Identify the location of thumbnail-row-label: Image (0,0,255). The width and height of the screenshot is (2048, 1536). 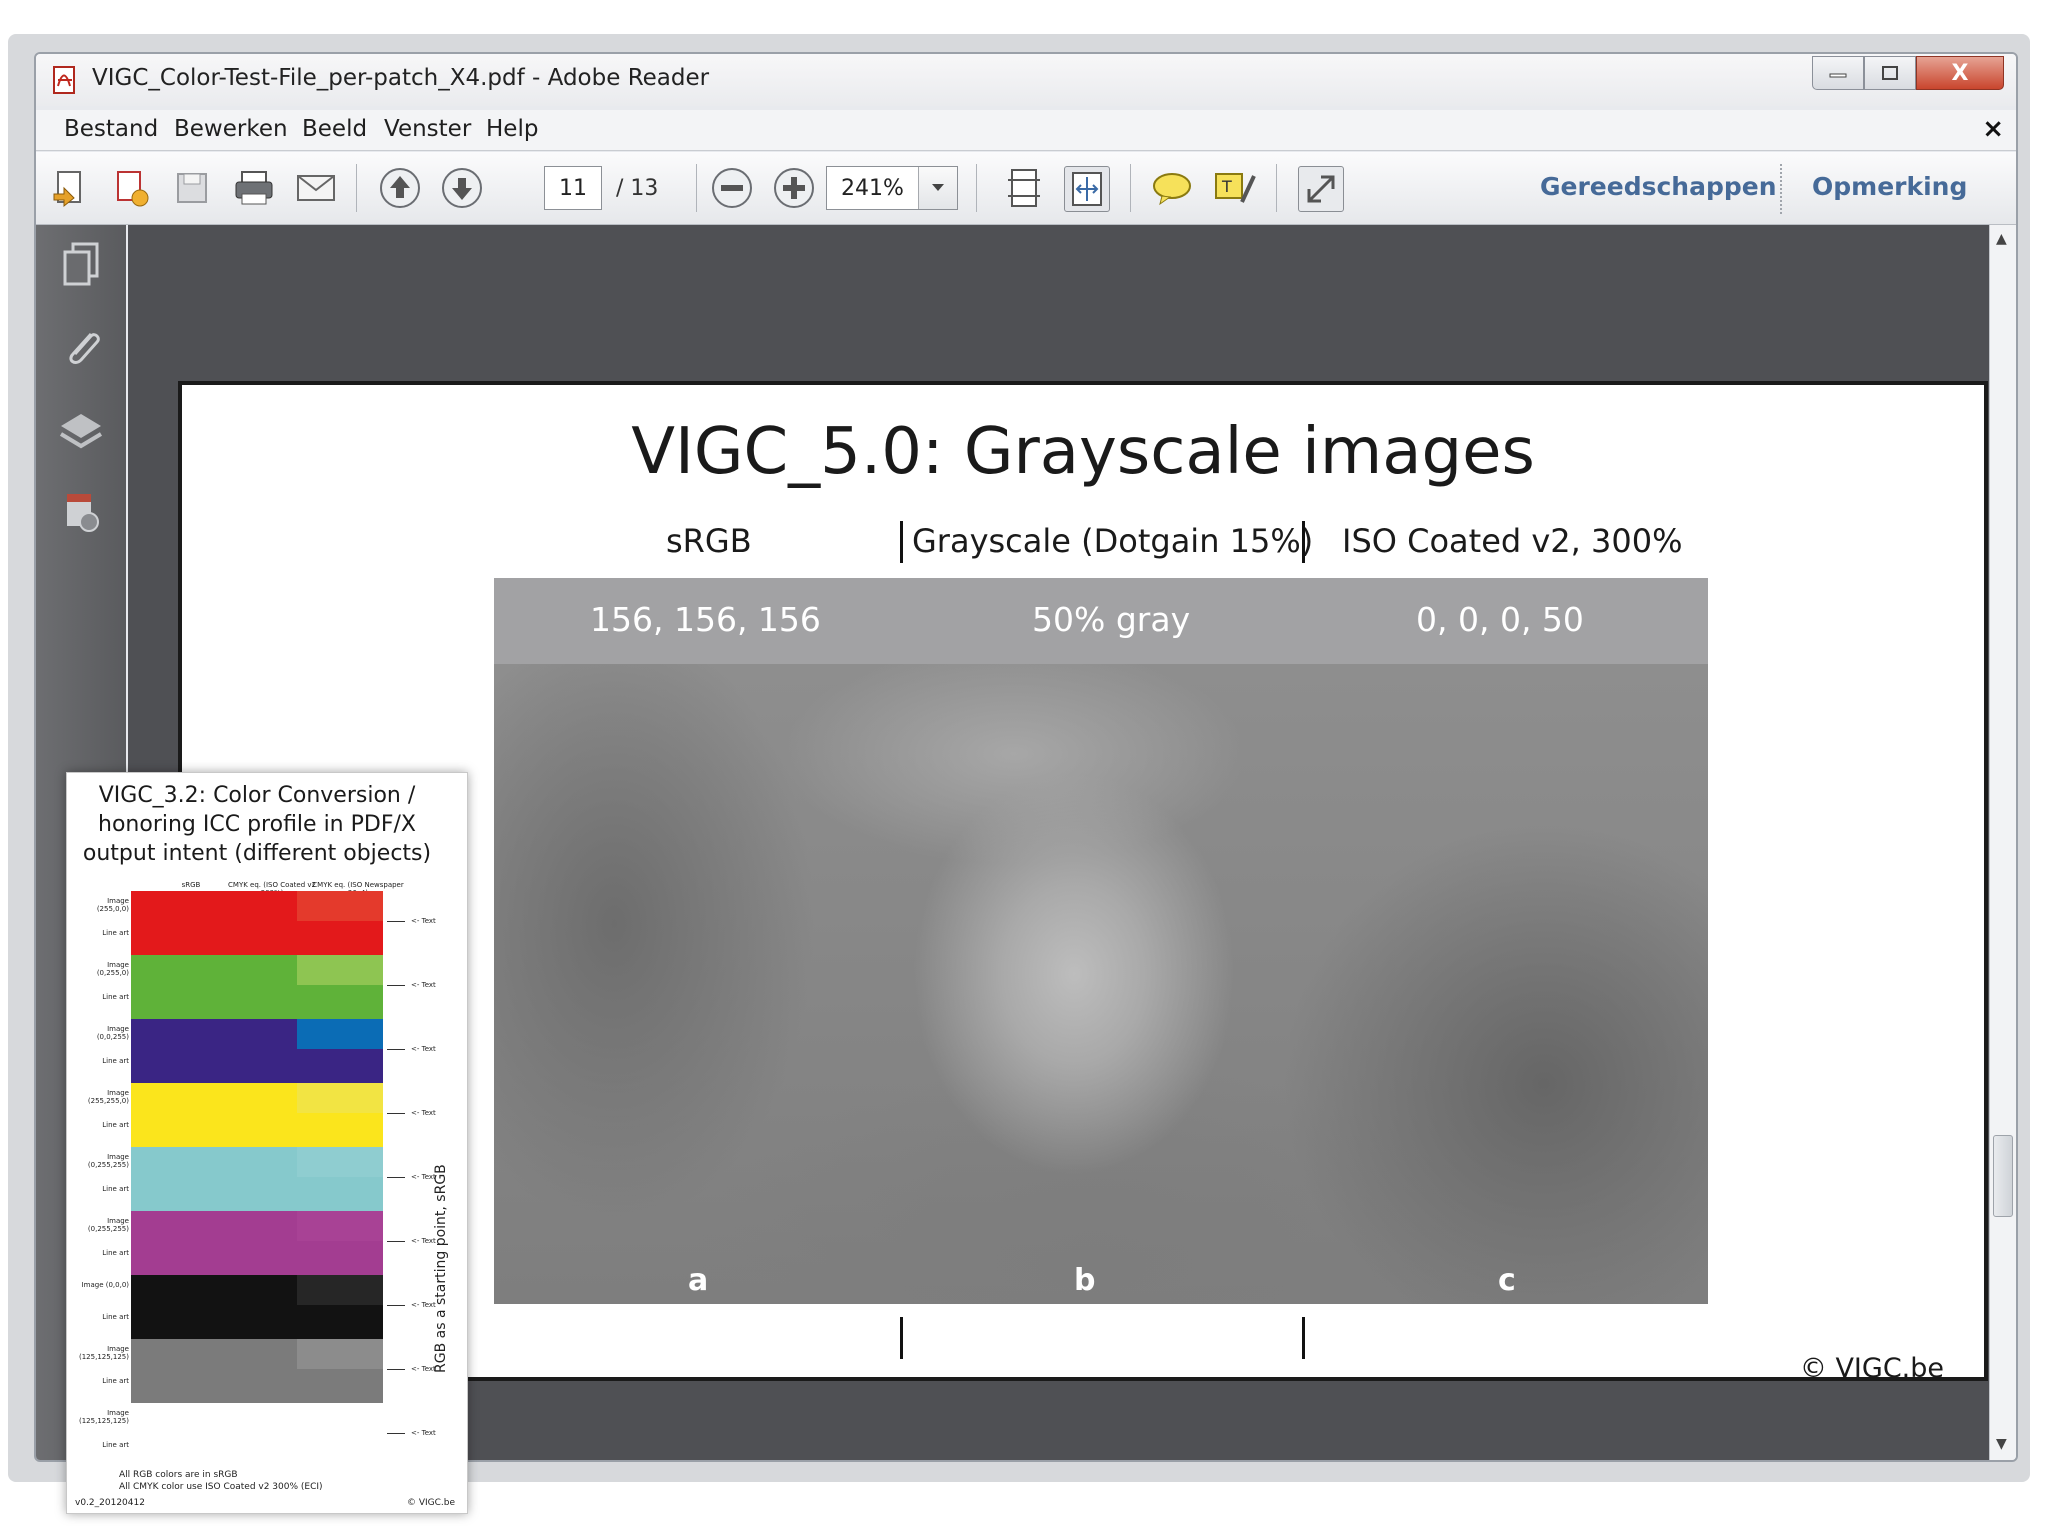
(112, 1033).